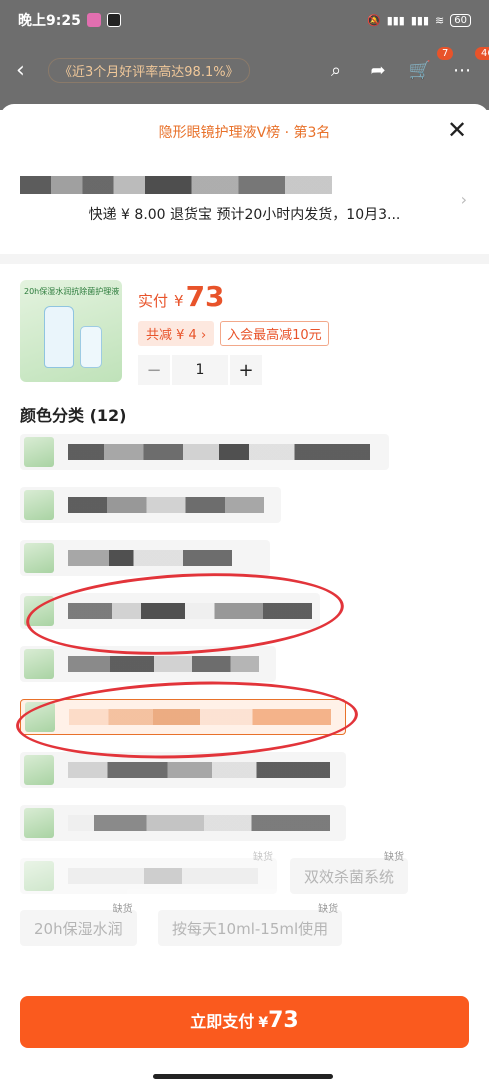  Describe the element at coordinates (445, 53) in the screenshot. I see `cart-badge: 7` at that location.